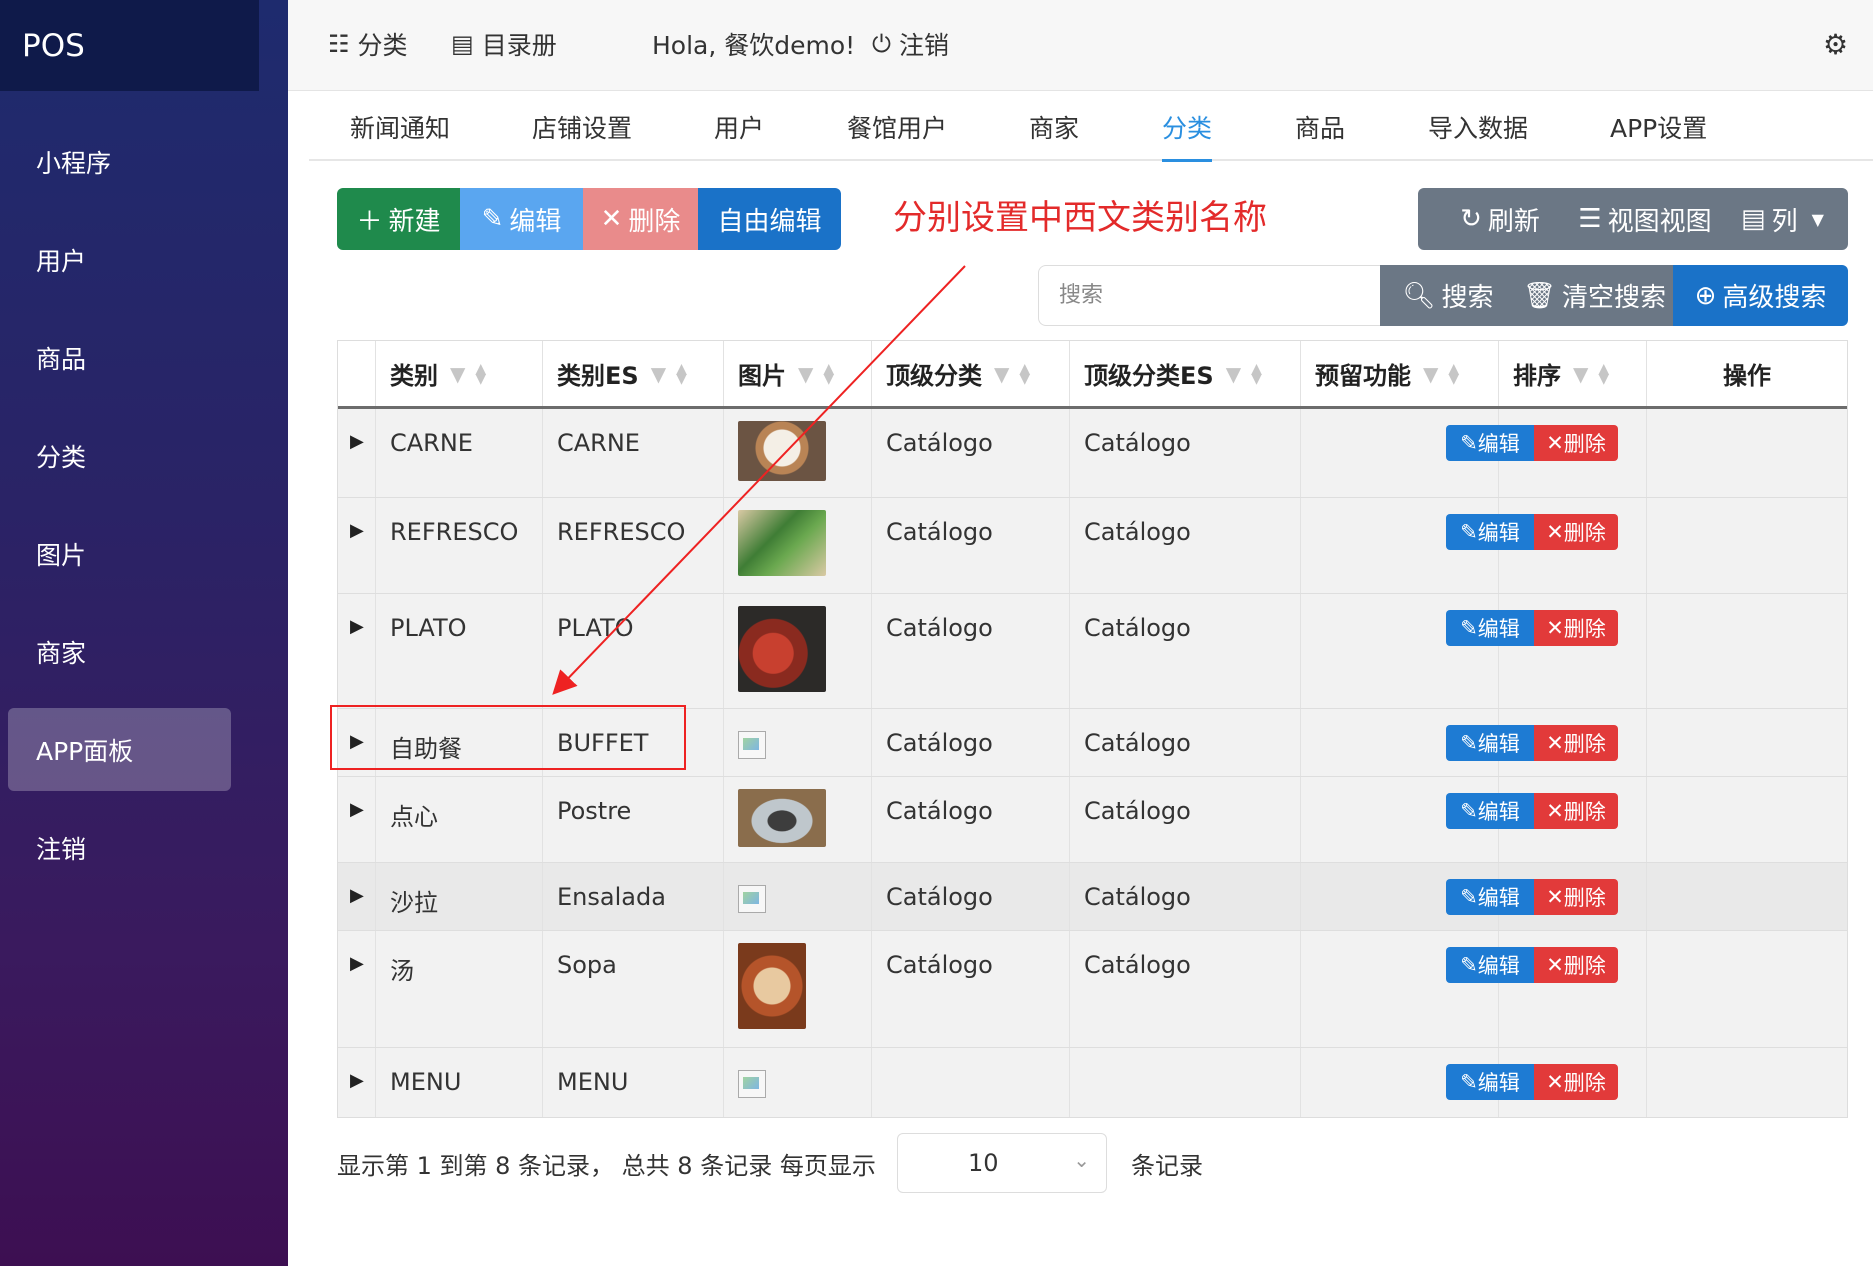  What do you see at coordinates (983, 1163) in the screenshot?
I see `page-size-value: 10` at bounding box center [983, 1163].